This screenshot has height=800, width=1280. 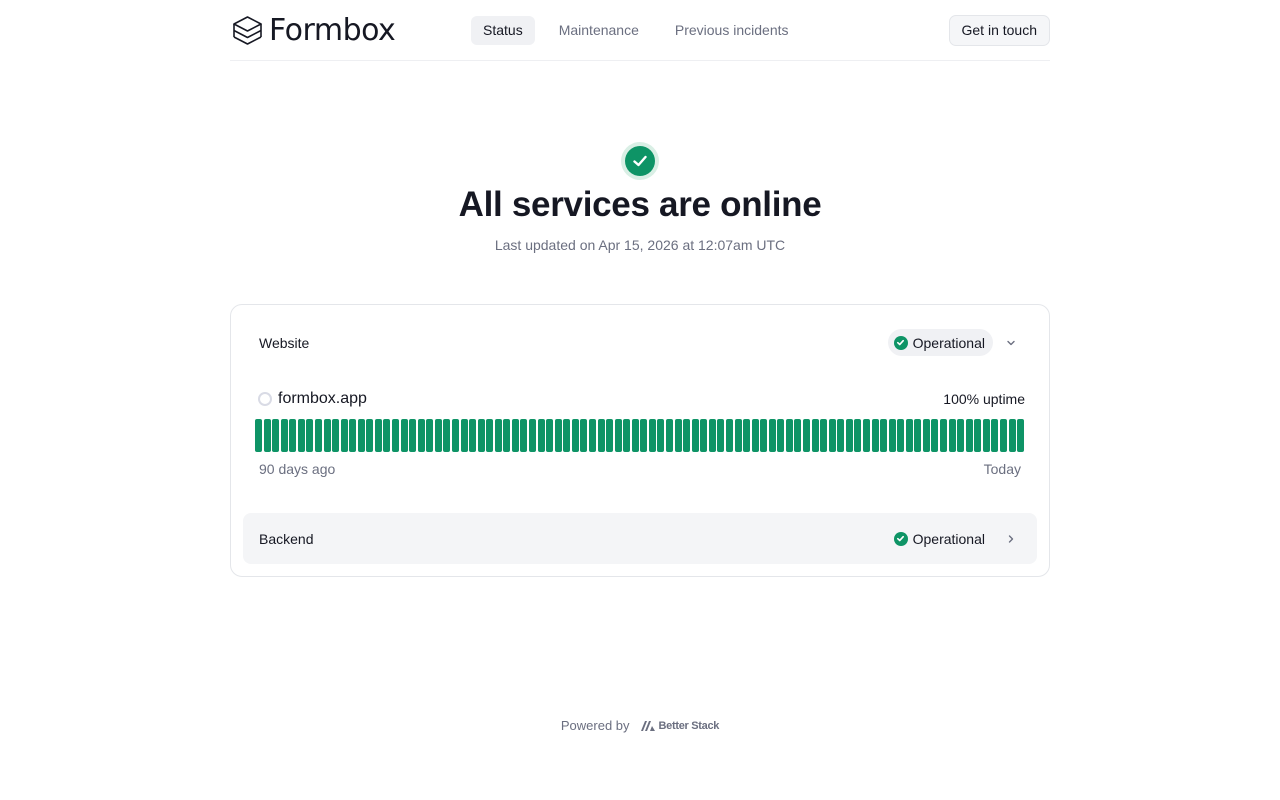 What do you see at coordinates (679, 726) in the screenshot?
I see `better-stack-logo: Better Stack` at bounding box center [679, 726].